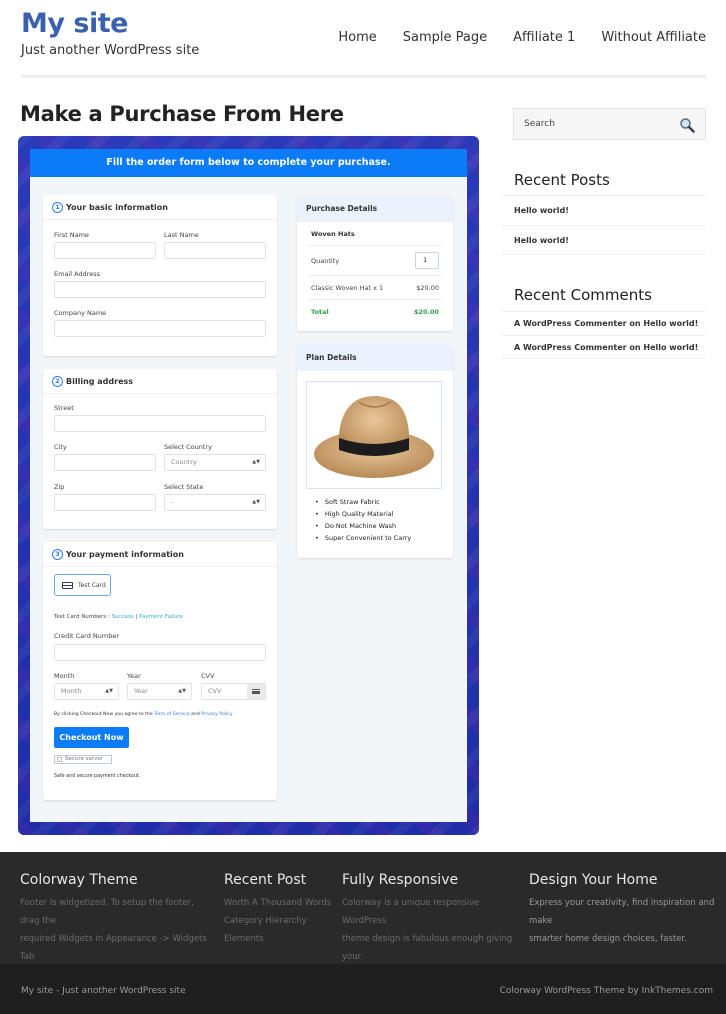  What do you see at coordinates (86, 636) in the screenshot?
I see `card-number-label: Credit Card Number` at bounding box center [86, 636].